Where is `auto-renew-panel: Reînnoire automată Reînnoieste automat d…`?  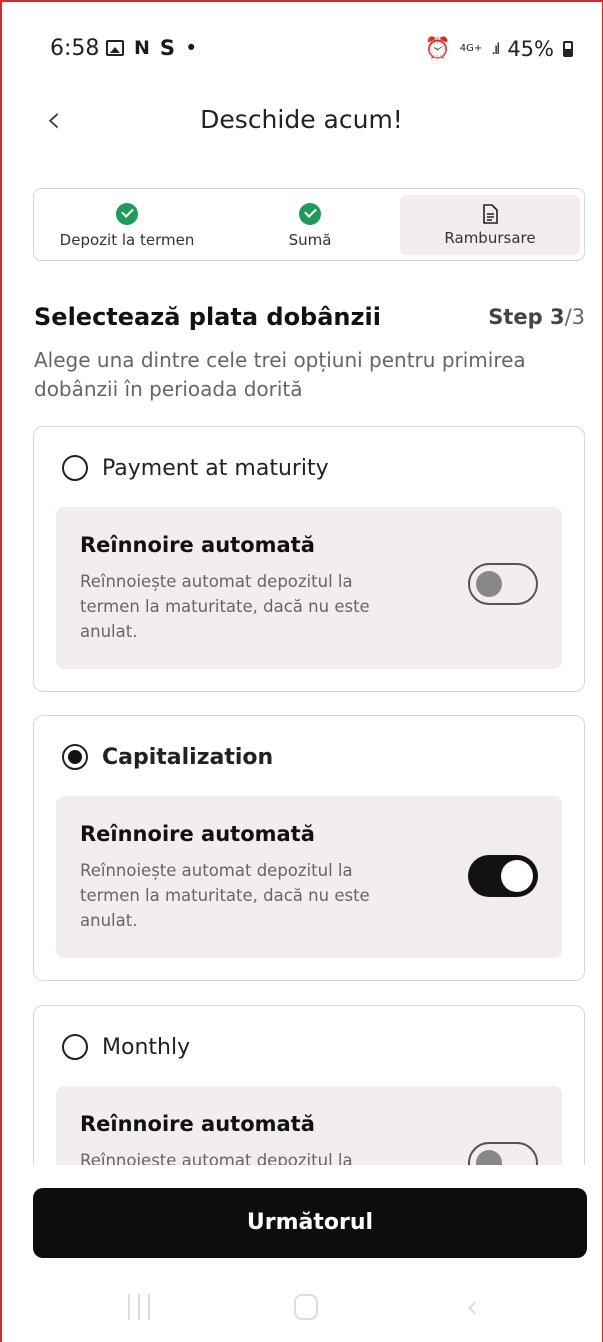 auto-renew-panel: Reînnoire automată Reînnoieste automat d… is located at coordinates (309, 1125).